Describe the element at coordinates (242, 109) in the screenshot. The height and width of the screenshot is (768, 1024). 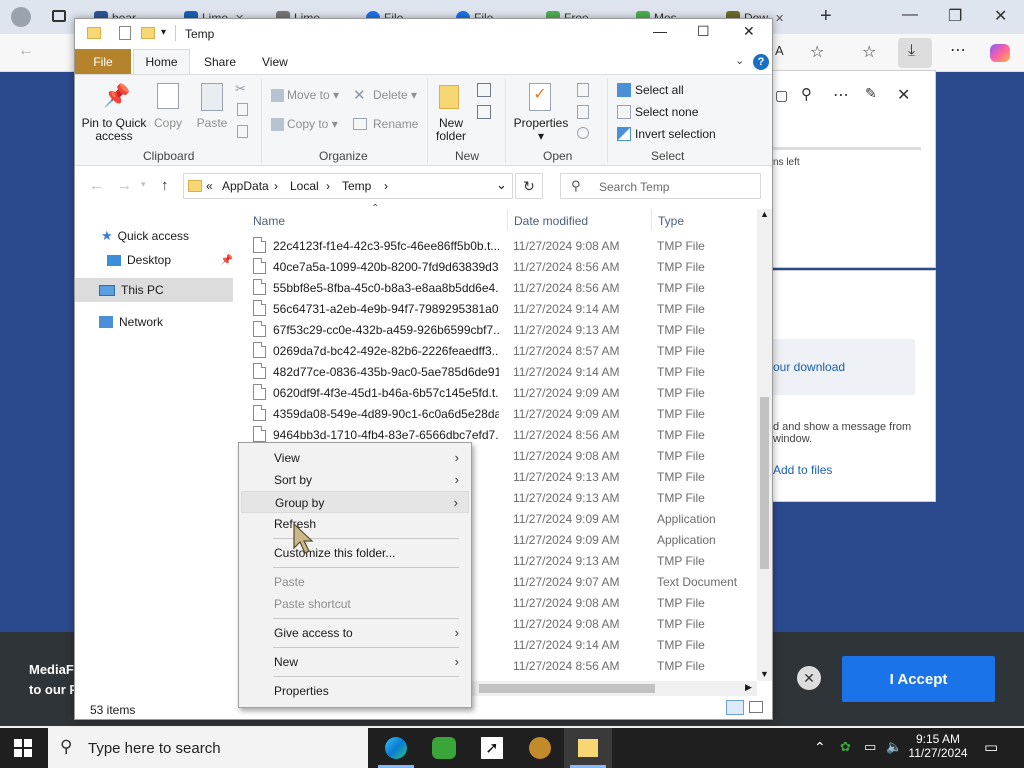
I see `copy-path-icon` at that location.